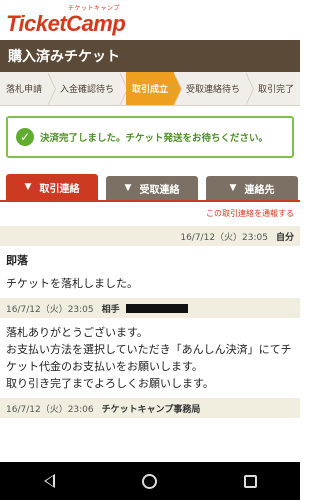 The width and height of the screenshot is (320, 500). What do you see at coordinates (110, 383) in the screenshot?
I see `message-line: 取り引き完了までよろしくお願いします。` at bounding box center [110, 383].